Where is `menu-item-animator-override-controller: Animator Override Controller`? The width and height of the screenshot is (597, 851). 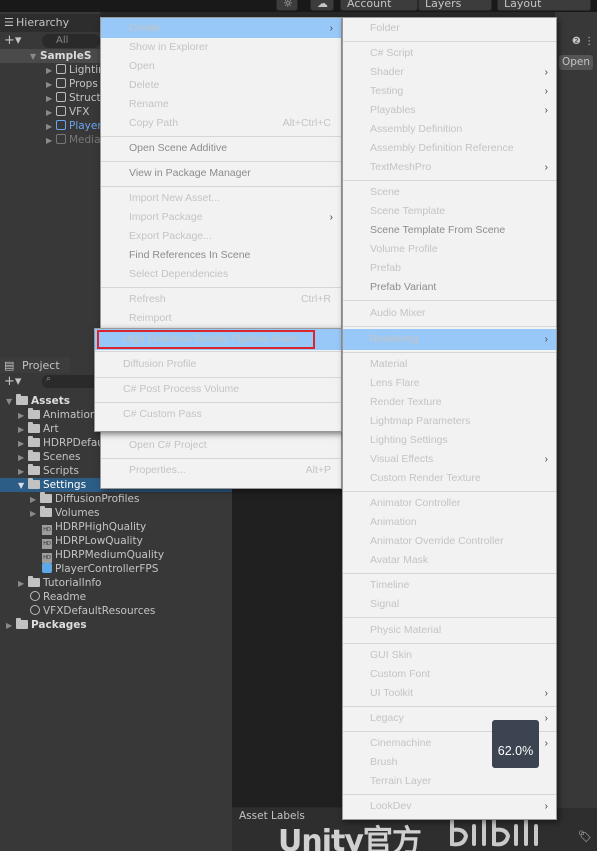
menu-item-animator-override-controller: Animator Override Controller is located at coordinates (463, 541).